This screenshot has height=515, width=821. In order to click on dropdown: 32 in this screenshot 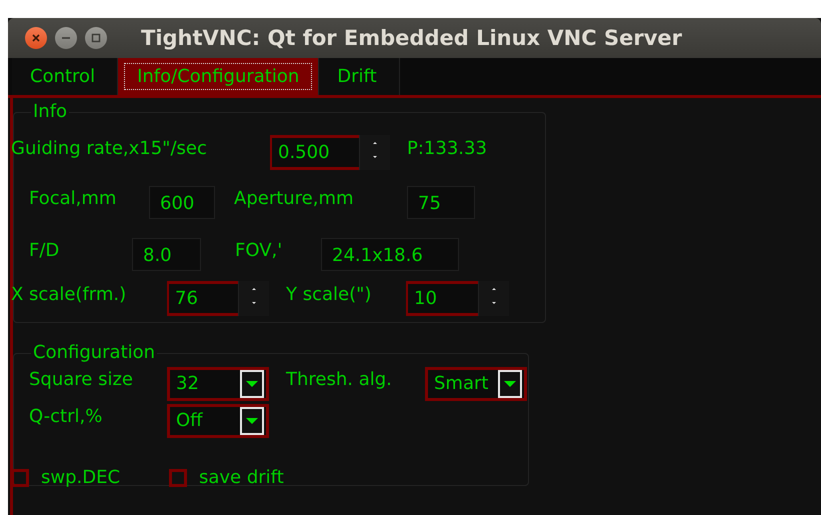, I will do `click(218, 383)`.